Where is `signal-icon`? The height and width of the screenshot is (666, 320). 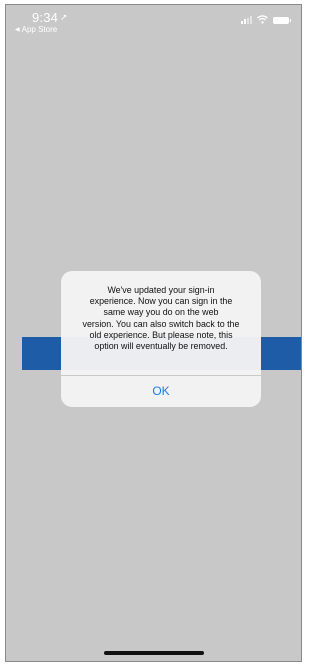
signal-icon is located at coordinates (246, 20).